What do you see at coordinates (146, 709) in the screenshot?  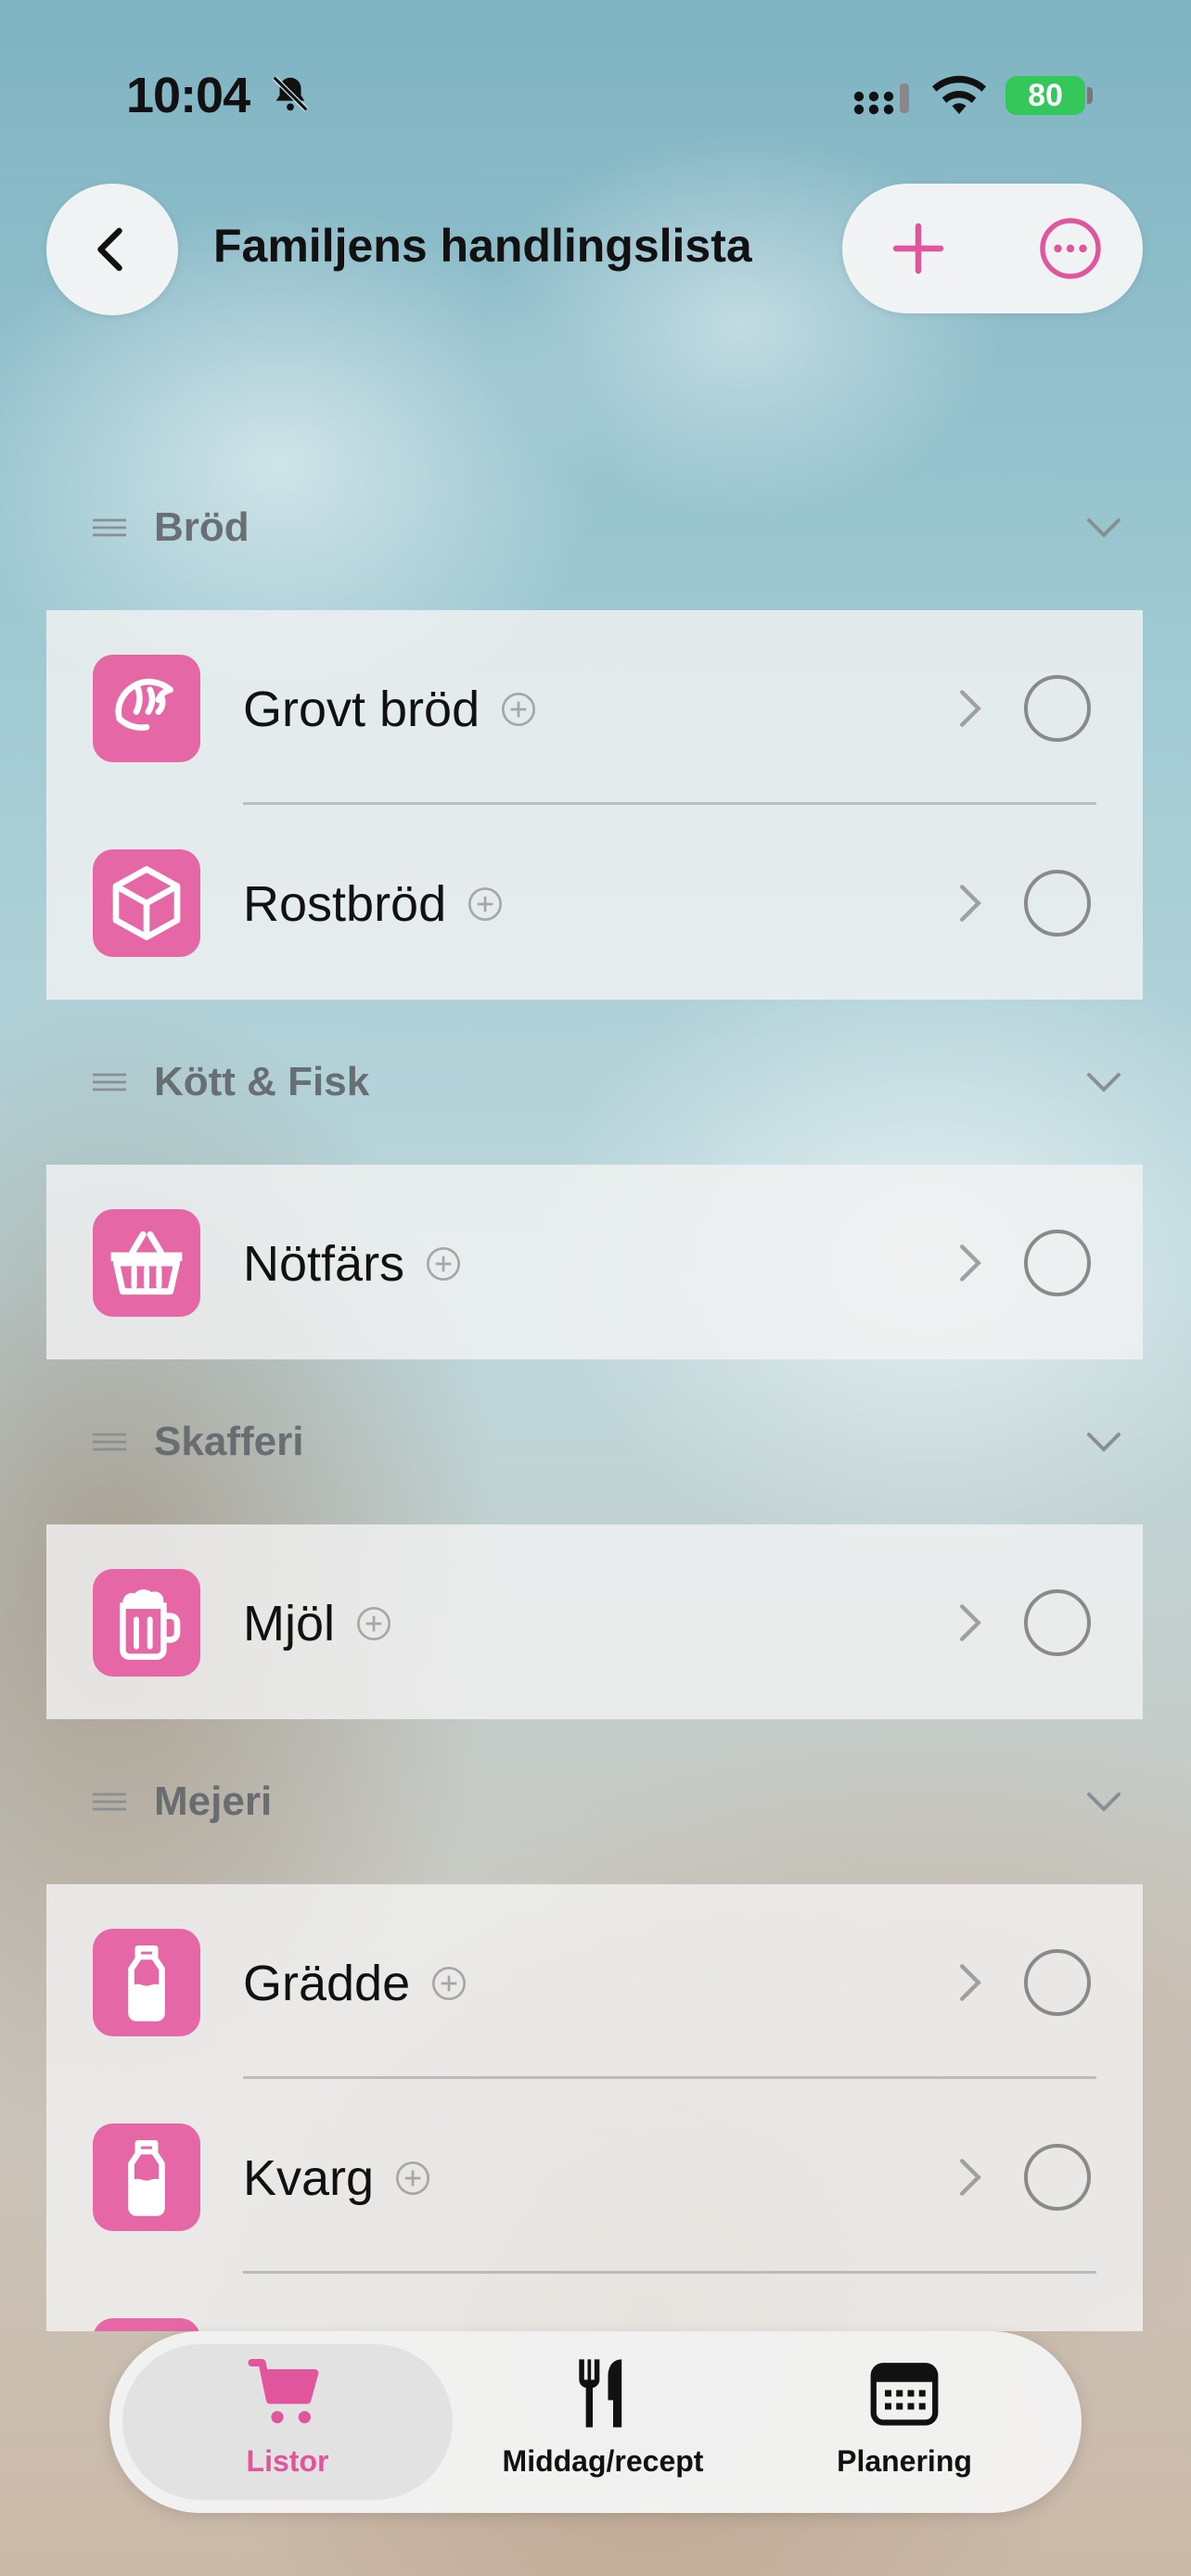 I see `croissant-icon` at bounding box center [146, 709].